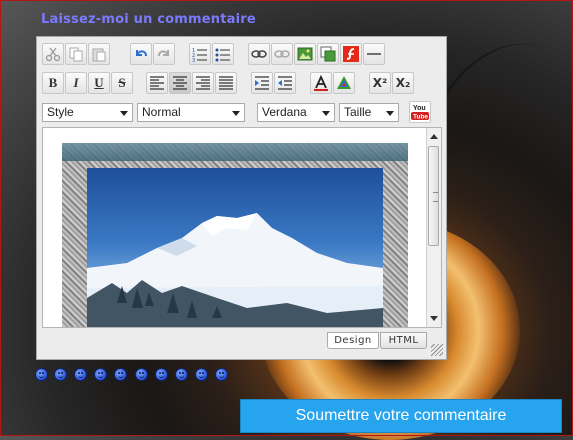 Image resolution: width=573 pixels, height=440 pixels. I want to click on flash-button, so click(351, 54).